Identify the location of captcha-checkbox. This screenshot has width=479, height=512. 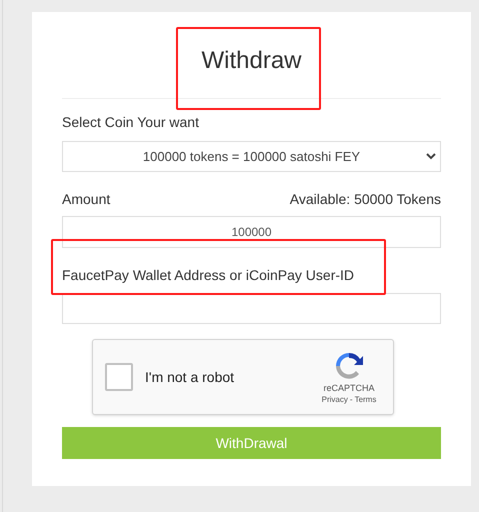
(119, 377).